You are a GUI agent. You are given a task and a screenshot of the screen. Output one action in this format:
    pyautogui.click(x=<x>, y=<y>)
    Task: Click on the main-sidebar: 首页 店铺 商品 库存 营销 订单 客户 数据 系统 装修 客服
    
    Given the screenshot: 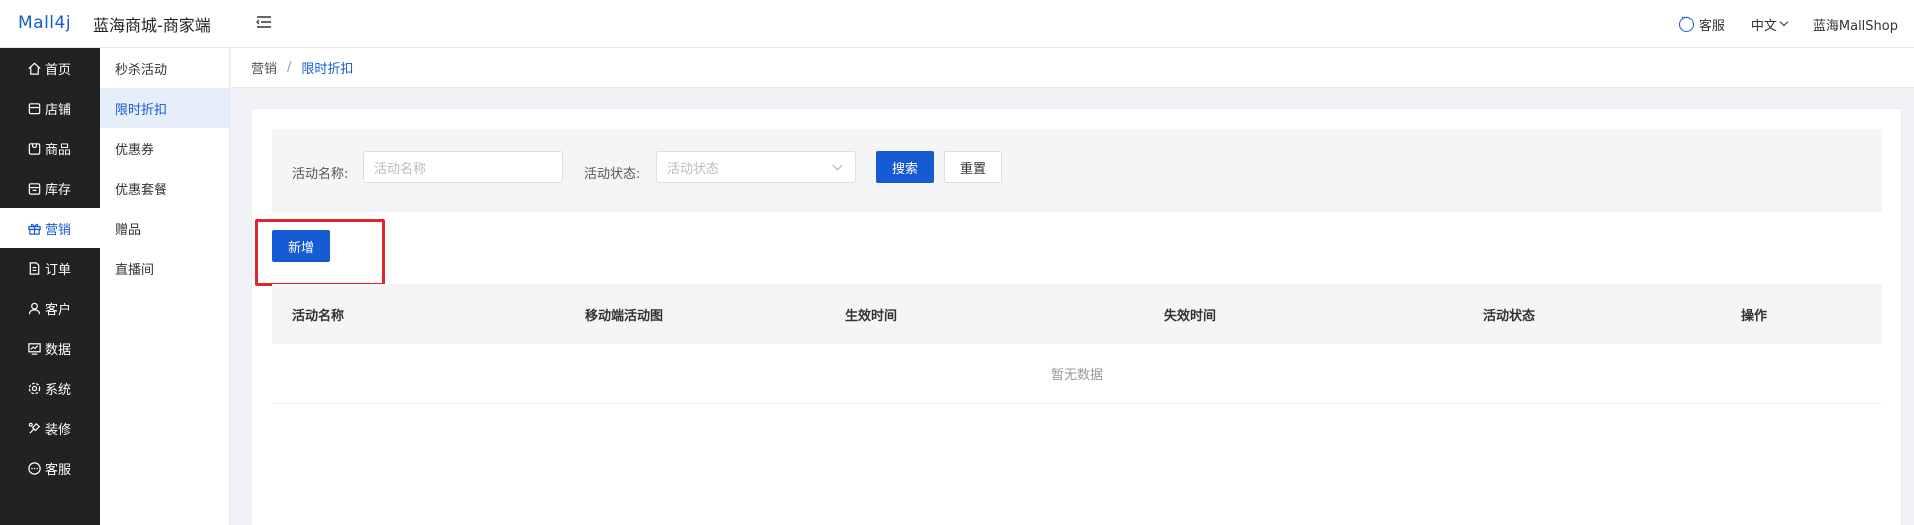 What is the action you would take?
    pyautogui.click(x=50, y=286)
    